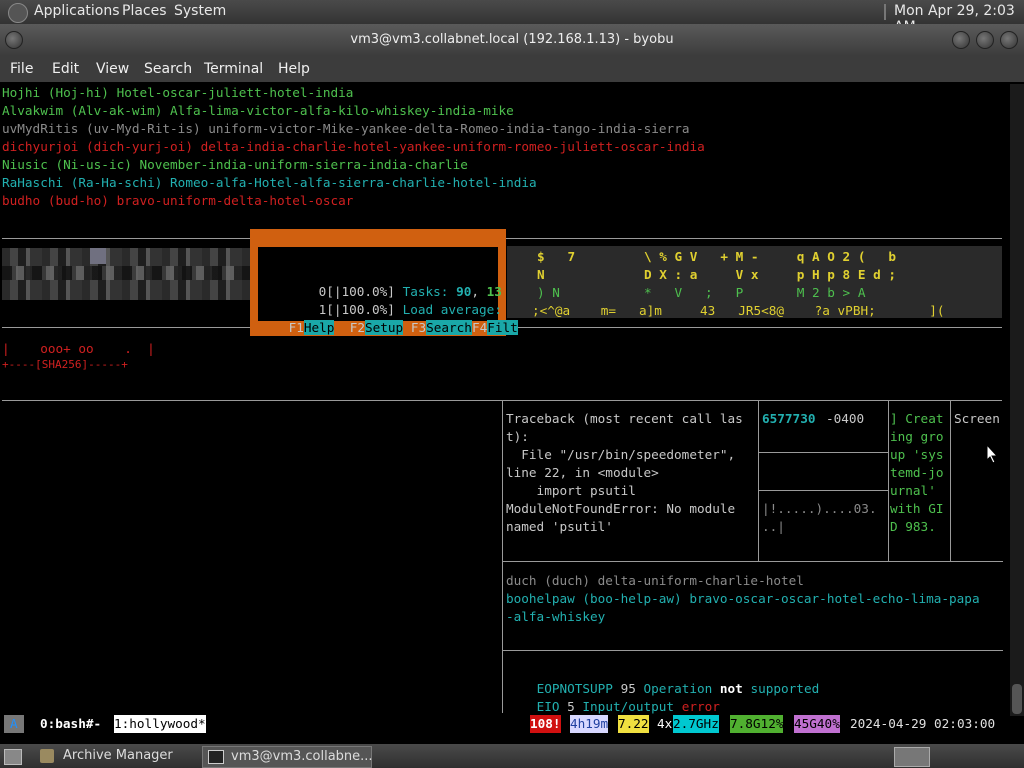  What do you see at coordinates (582, 472) in the screenshot?
I see `traceback-line: line 22, in <module>` at bounding box center [582, 472].